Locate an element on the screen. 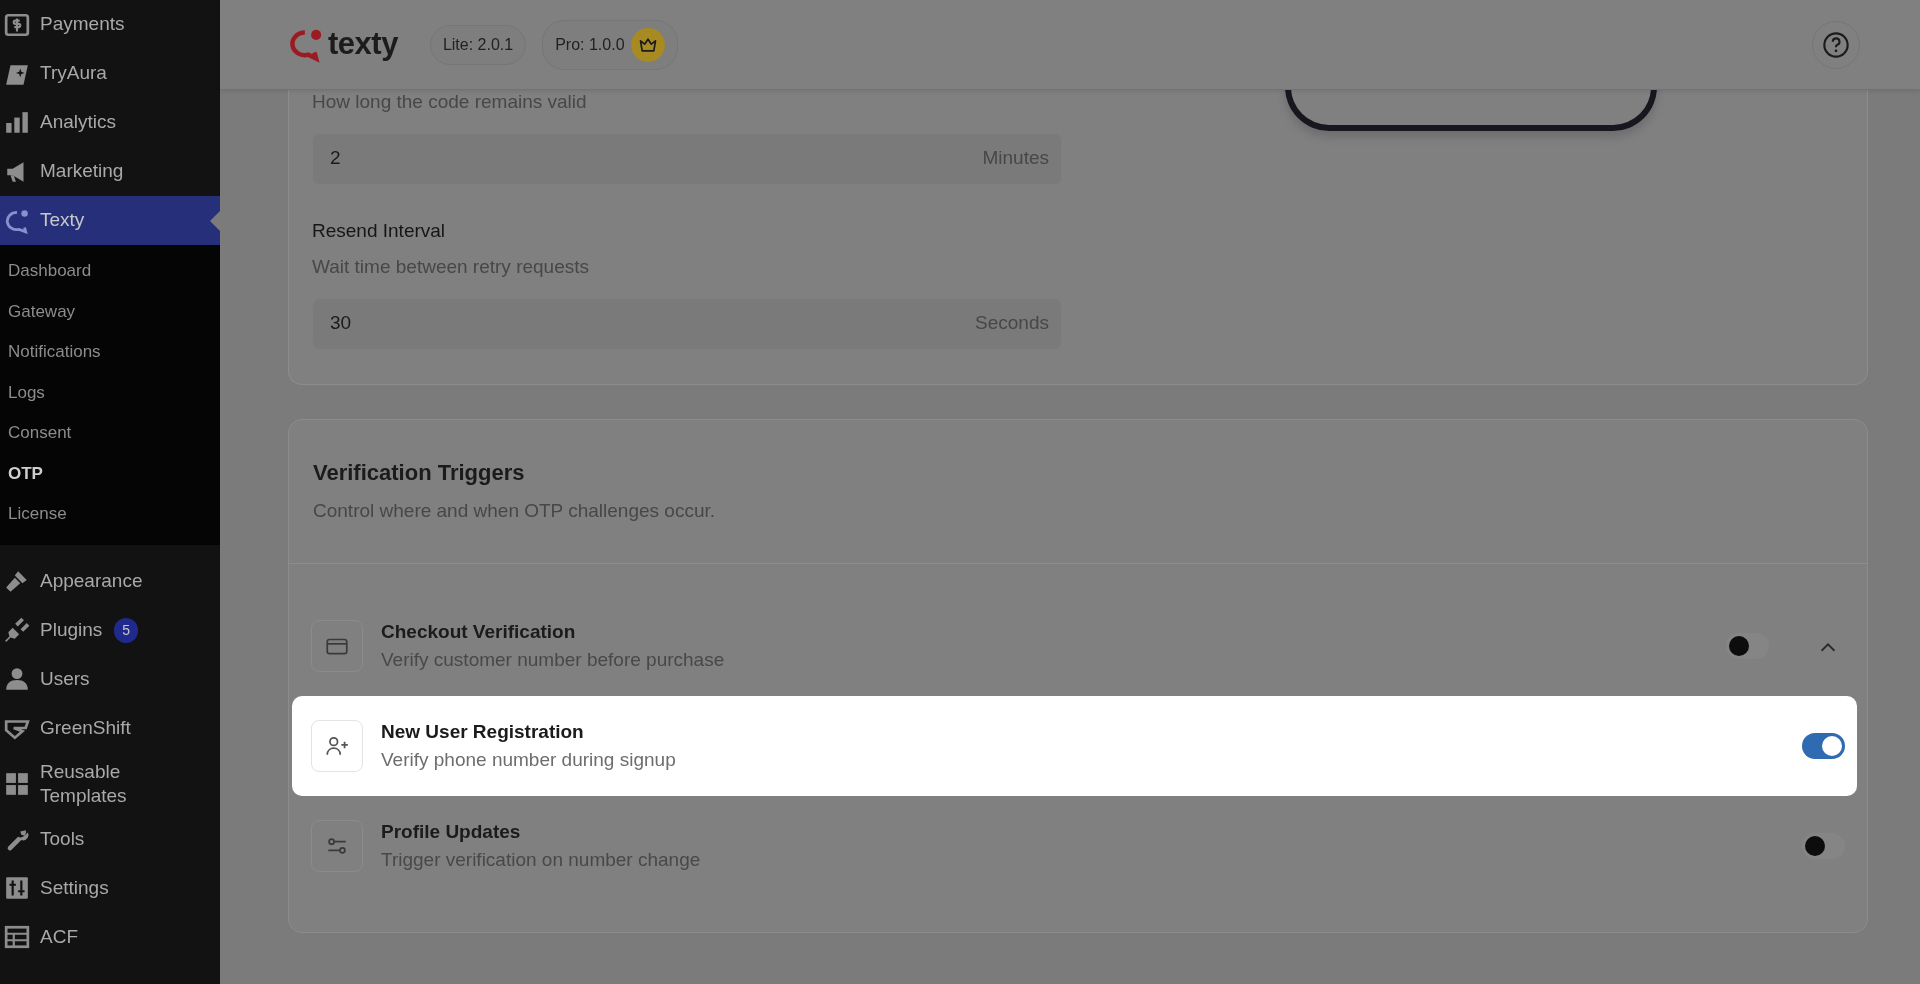  sidebar-item: Settings is located at coordinates (110, 888).